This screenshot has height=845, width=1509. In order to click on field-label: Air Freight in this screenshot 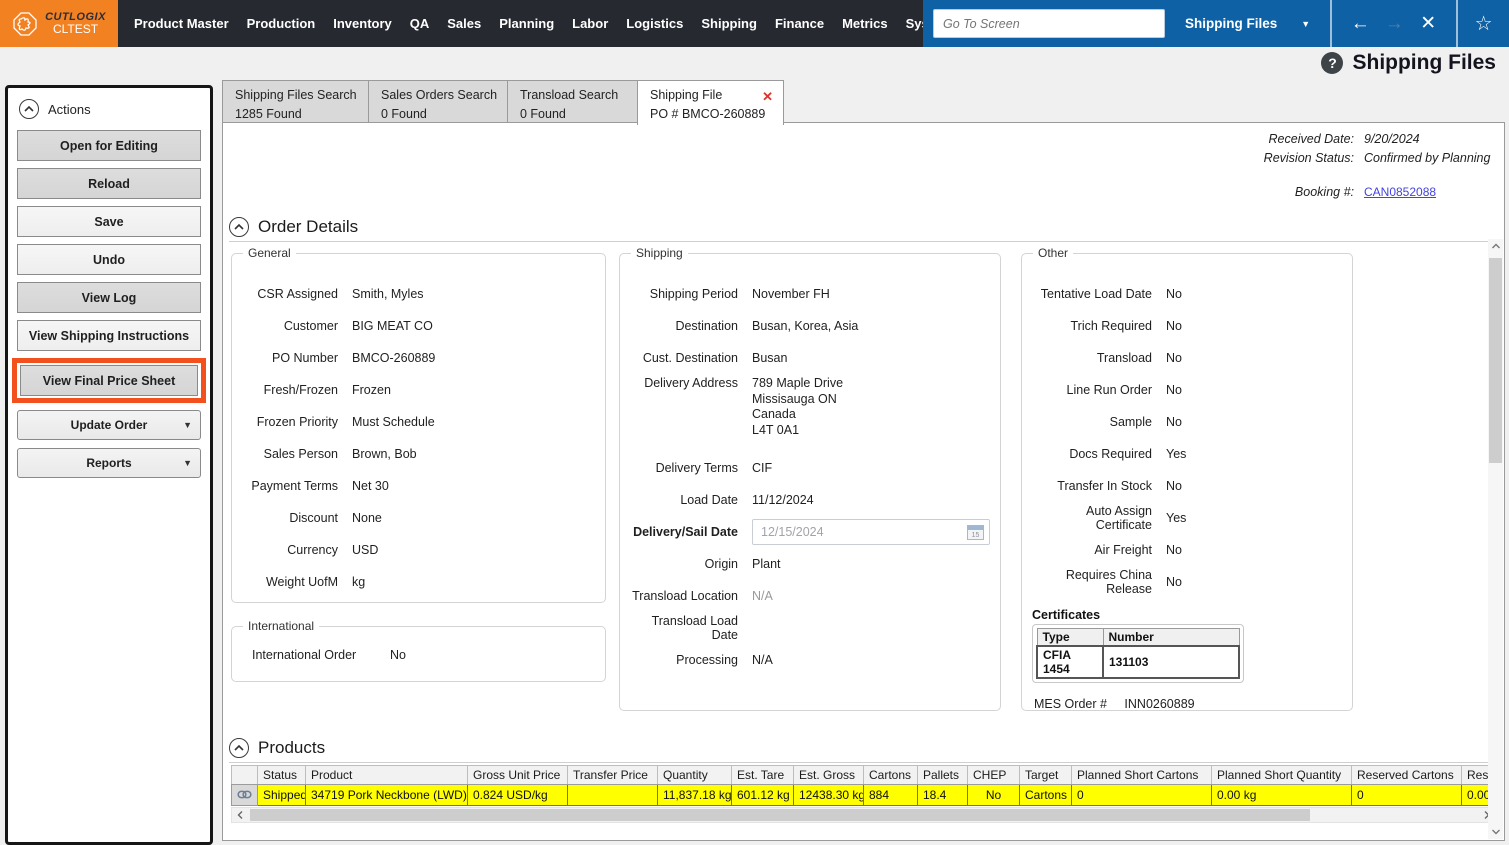, I will do `click(1123, 550)`.